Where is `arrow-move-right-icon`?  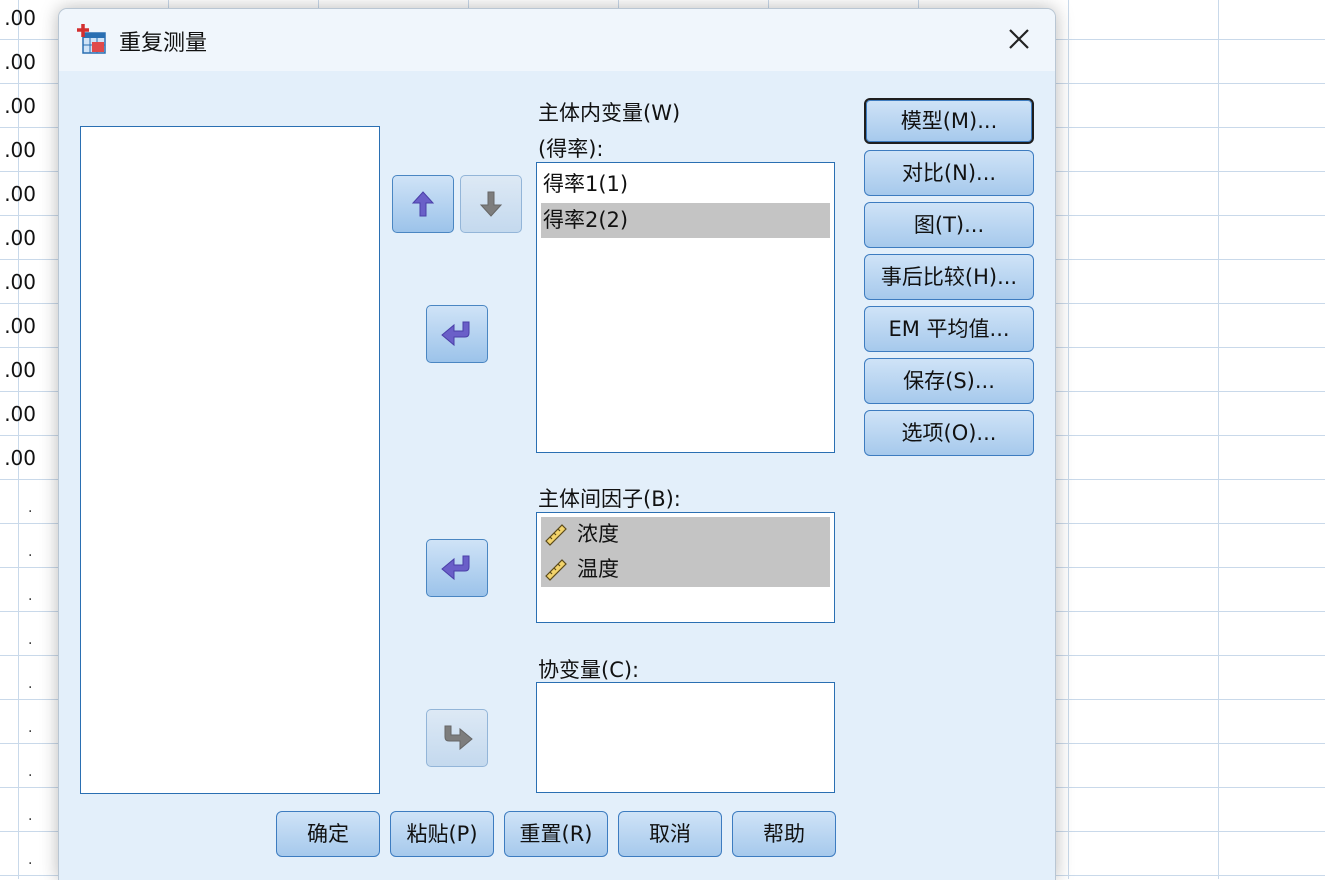 arrow-move-right-icon is located at coordinates (458, 738).